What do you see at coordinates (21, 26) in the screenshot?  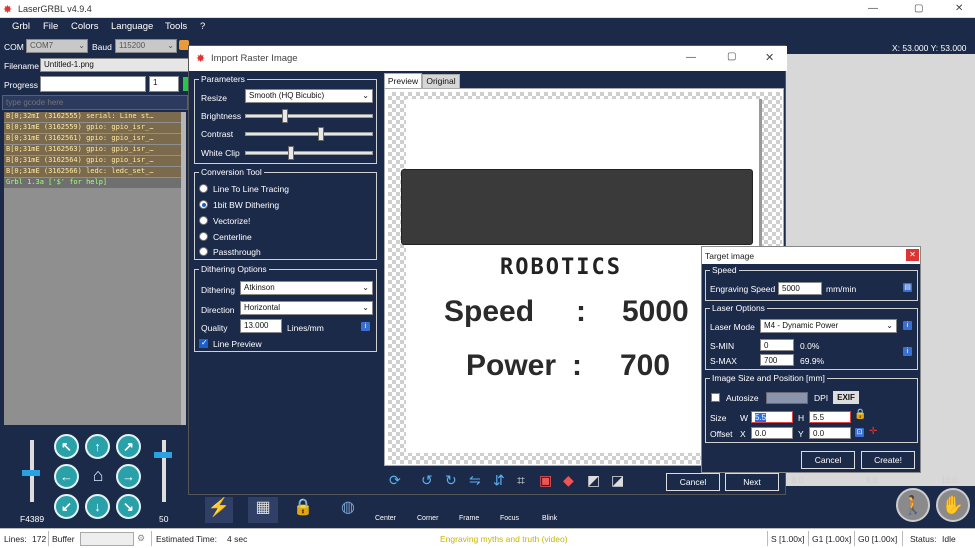 I see `menu-grbl: Grbl` at bounding box center [21, 26].